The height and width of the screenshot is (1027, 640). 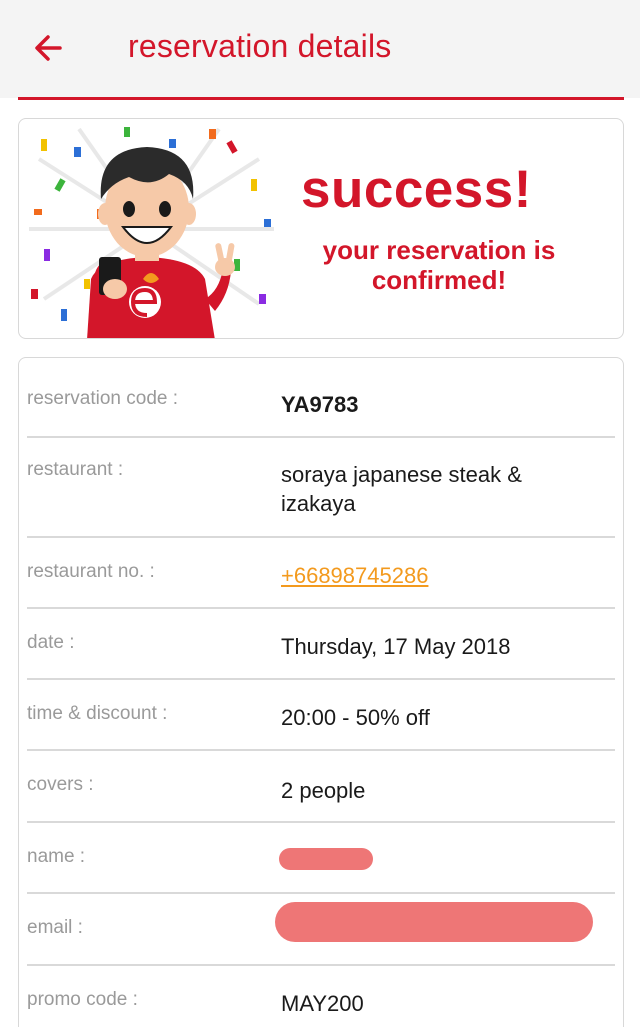 What do you see at coordinates (326, 859) in the screenshot?
I see `redacted-name` at bounding box center [326, 859].